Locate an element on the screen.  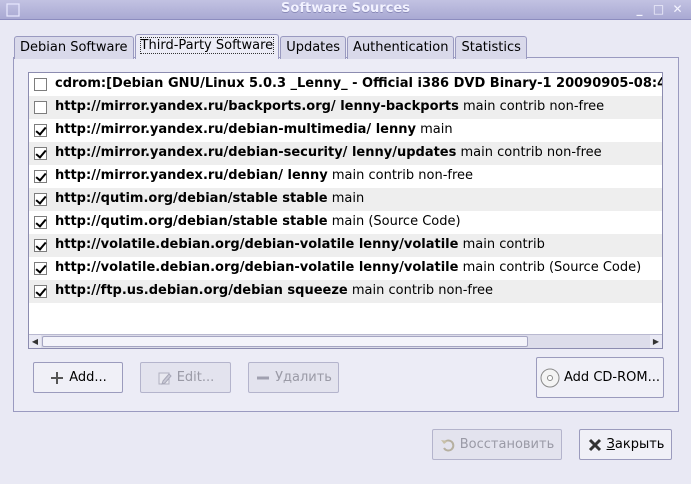
cdrom-icon is located at coordinates (550, 377).